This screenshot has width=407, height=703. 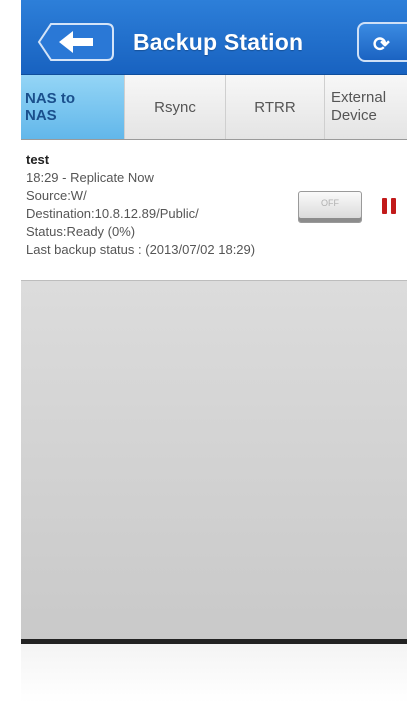 What do you see at coordinates (112, 213) in the screenshot?
I see `job-destination: Destination:10.8.12.89/Public/` at bounding box center [112, 213].